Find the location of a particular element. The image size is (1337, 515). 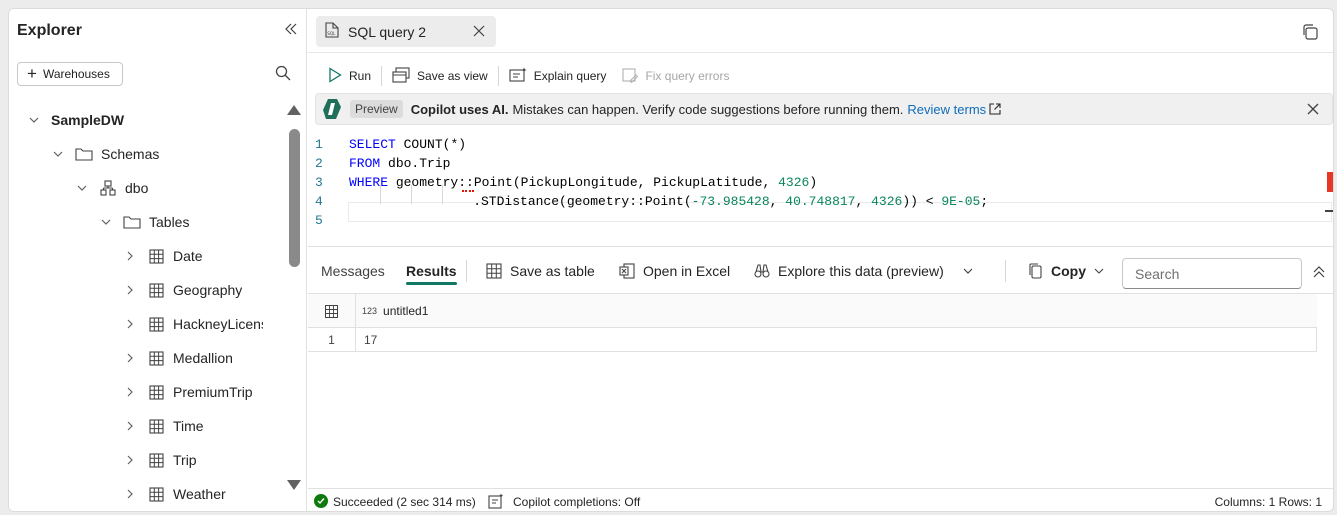

save-as-view-button: Save as view is located at coordinates (440, 76).